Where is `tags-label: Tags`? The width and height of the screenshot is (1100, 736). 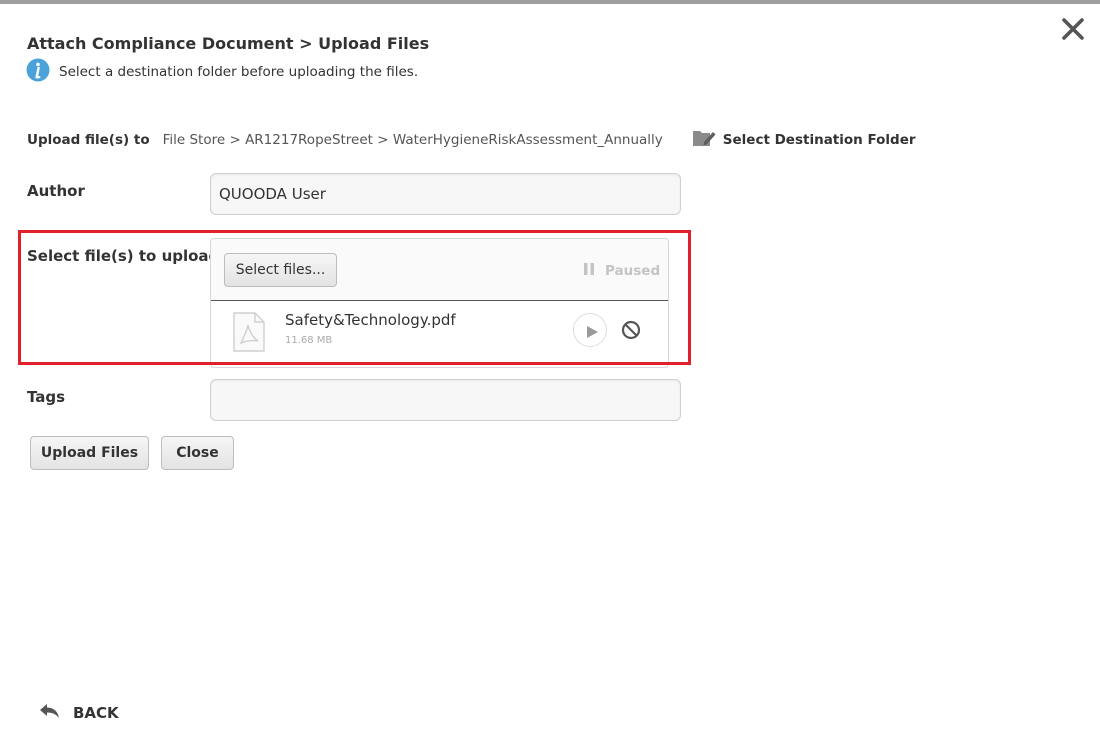 tags-label: Tags is located at coordinates (46, 397).